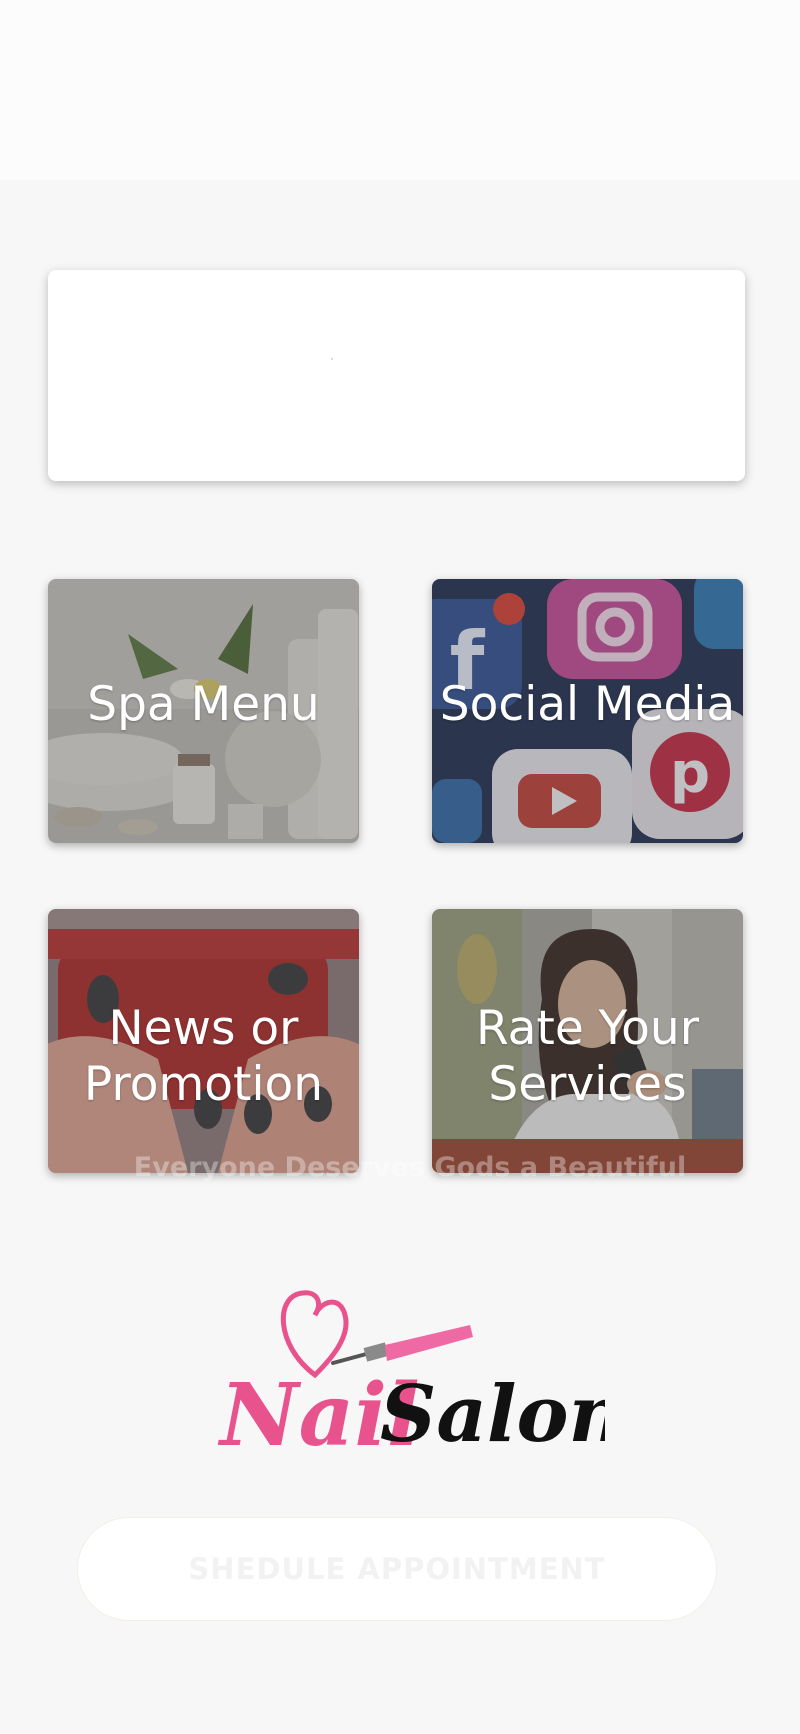  I want to click on top-app-bar, so click(400, 90).